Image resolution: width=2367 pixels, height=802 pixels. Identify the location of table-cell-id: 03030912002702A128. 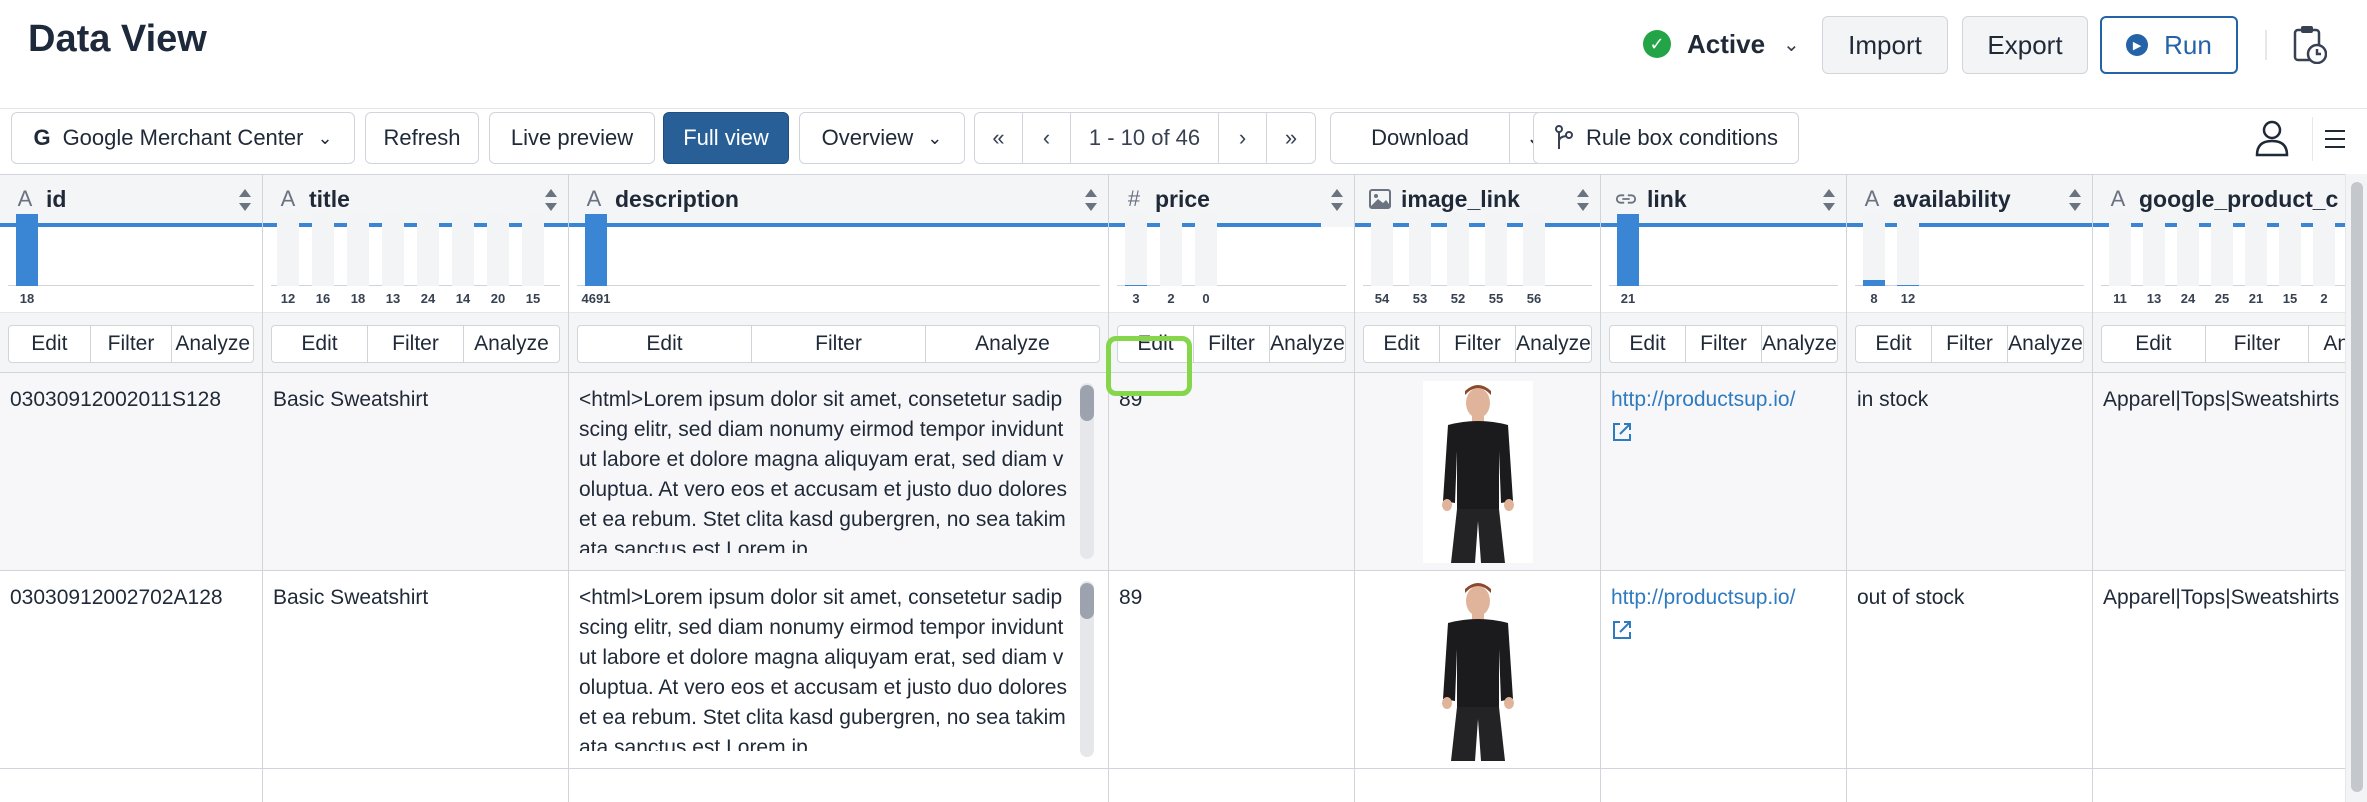
(131, 670).